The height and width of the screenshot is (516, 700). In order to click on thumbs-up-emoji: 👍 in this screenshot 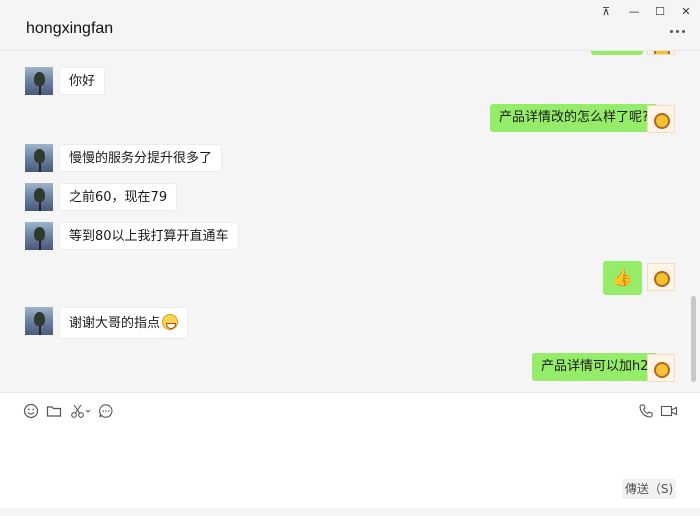, I will do `click(622, 278)`.